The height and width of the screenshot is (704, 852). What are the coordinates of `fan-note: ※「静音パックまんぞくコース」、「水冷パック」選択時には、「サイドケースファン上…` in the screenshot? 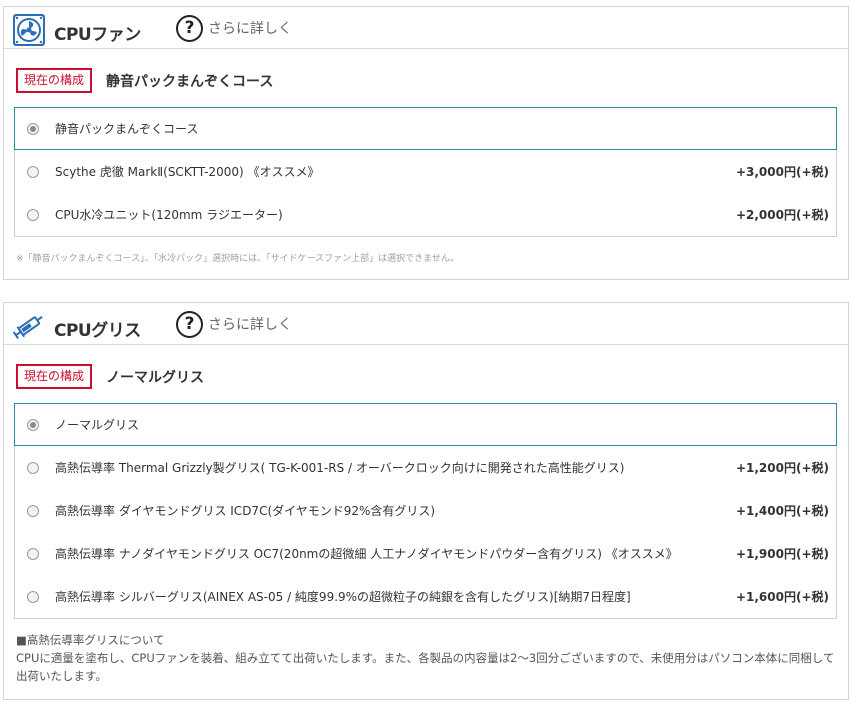 It's located at (237, 259).